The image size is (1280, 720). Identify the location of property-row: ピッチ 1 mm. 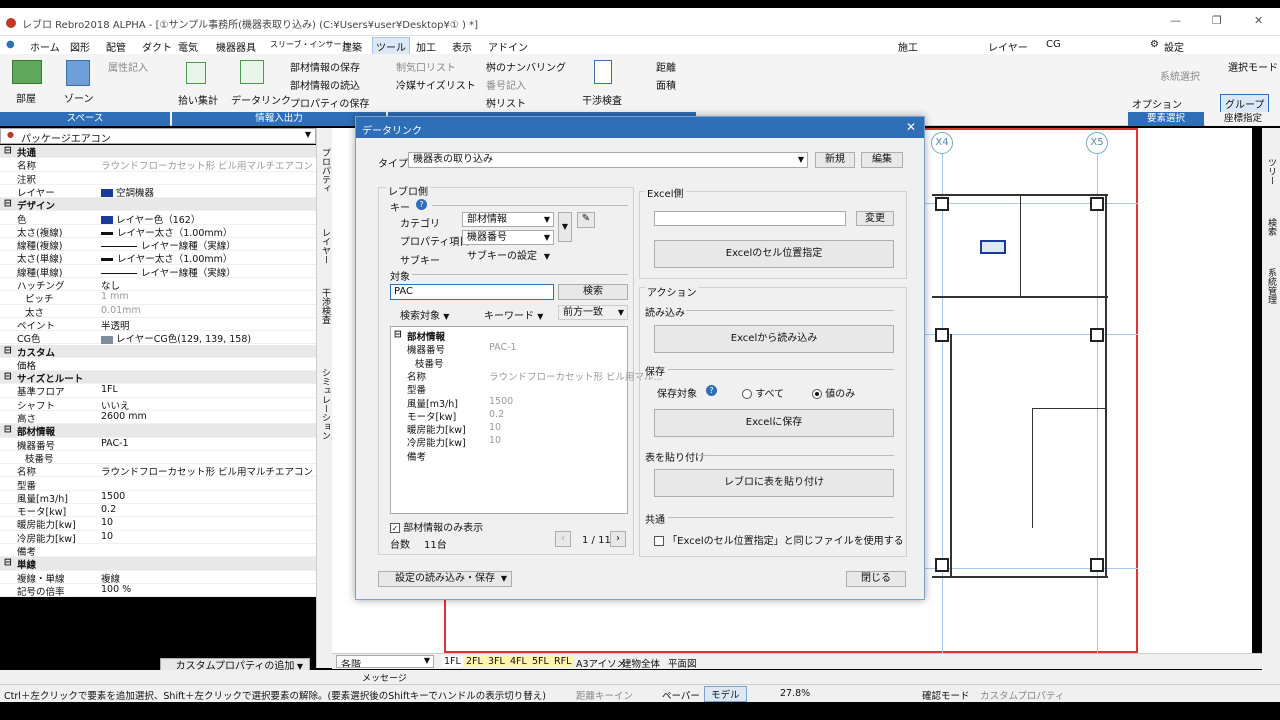
(158, 298).